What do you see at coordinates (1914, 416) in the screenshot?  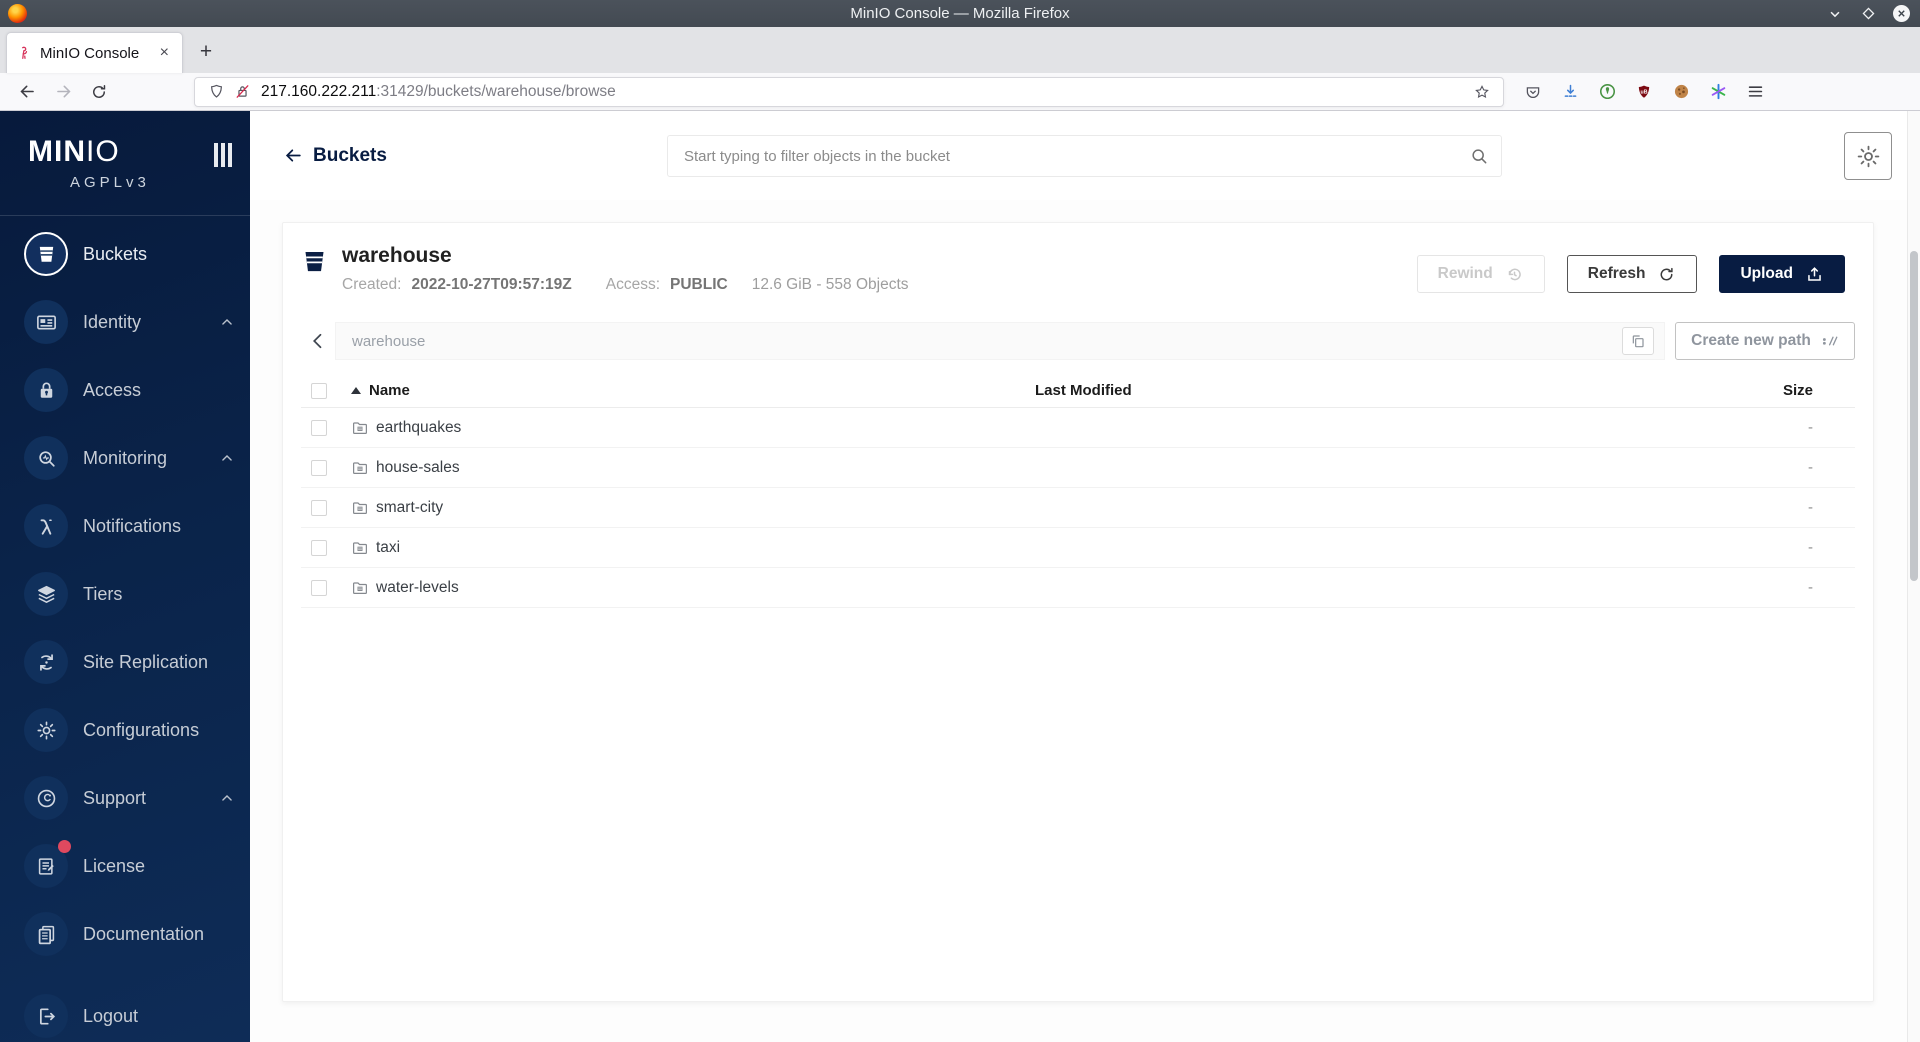 I see `scrollbar-thumb` at bounding box center [1914, 416].